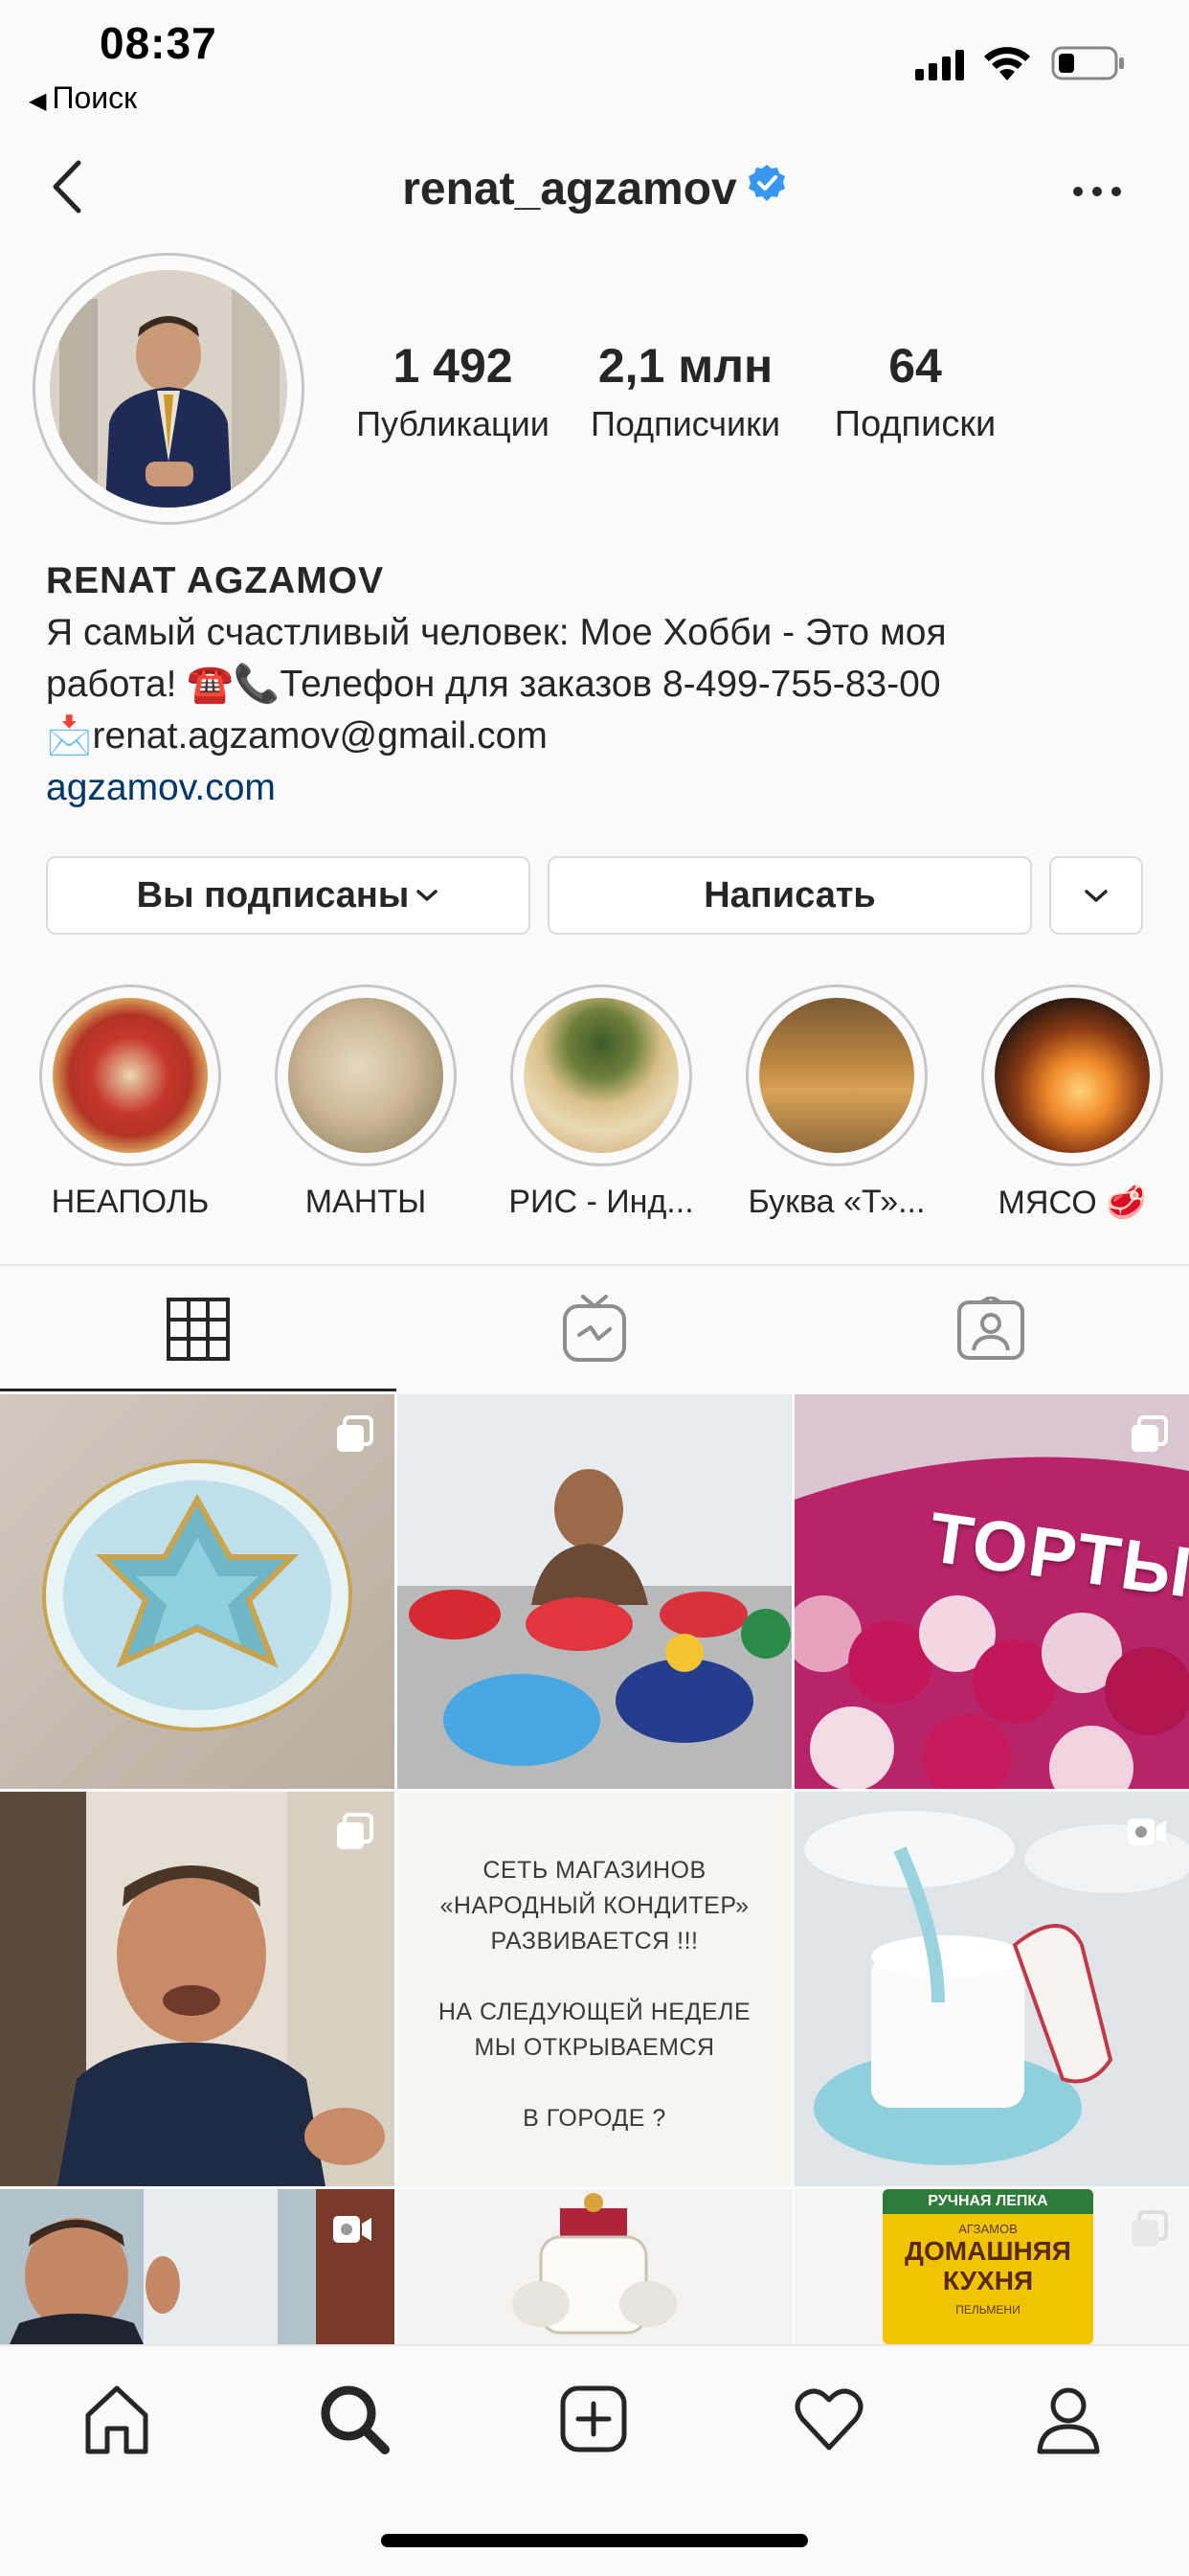 The height and width of the screenshot is (2576, 1189). Describe the element at coordinates (158, 43) in the screenshot. I see `status-time: 08:37` at that location.